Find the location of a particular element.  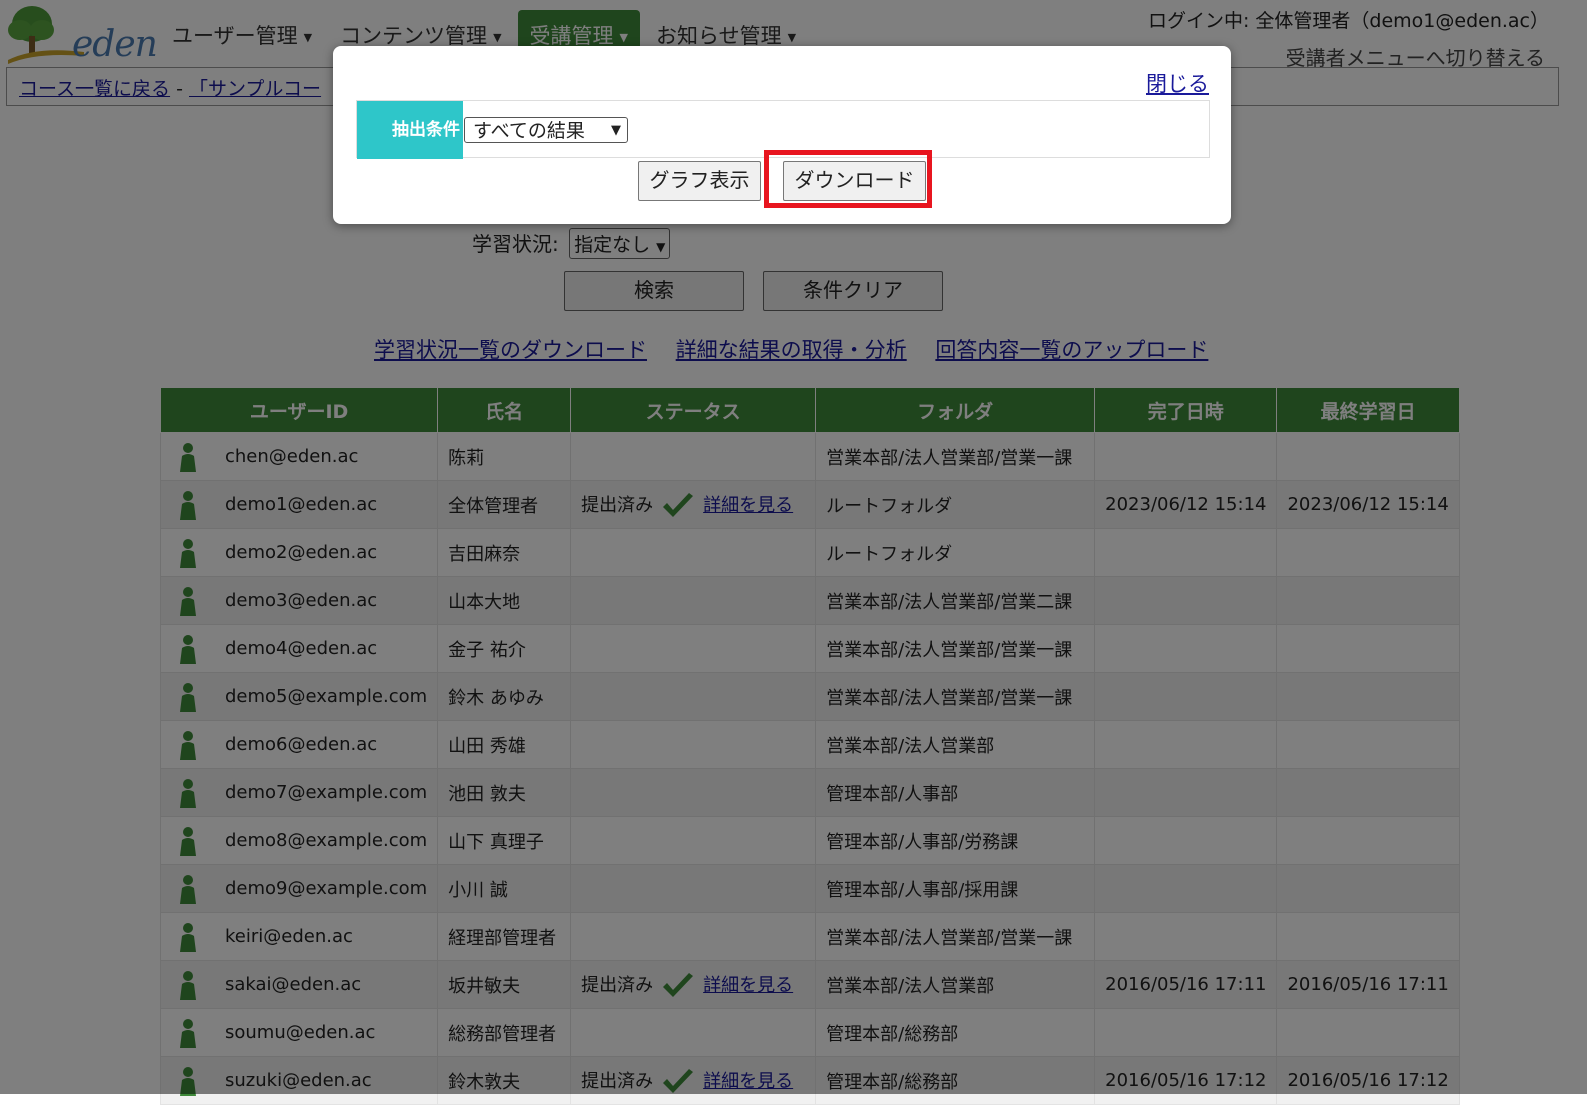

graph-display-button: グラフ表示 is located at coordinates (699, 181).